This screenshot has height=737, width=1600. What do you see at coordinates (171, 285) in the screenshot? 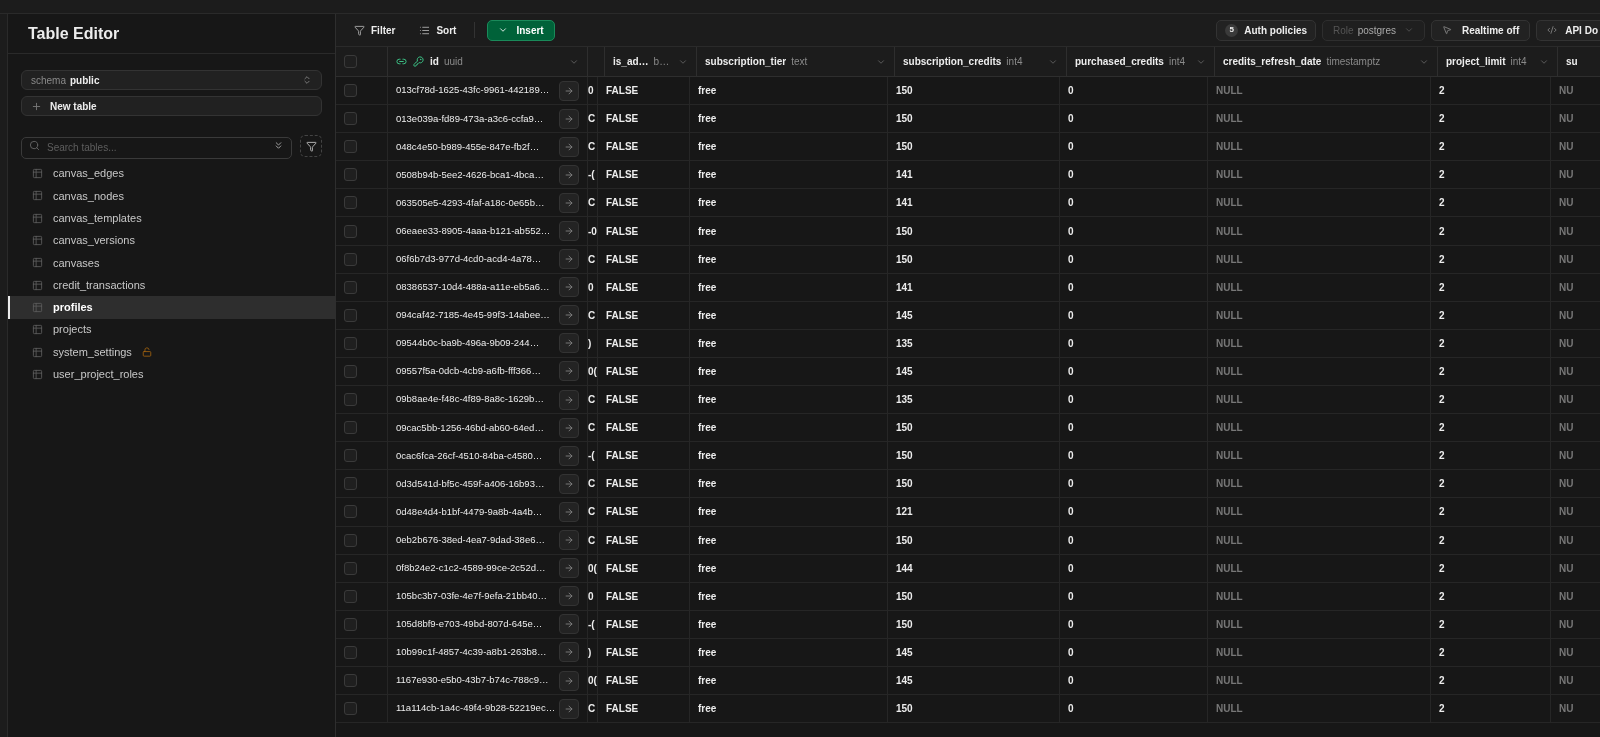
I see `table-list-item: credit_transactions` at bounding box center [171, 285].